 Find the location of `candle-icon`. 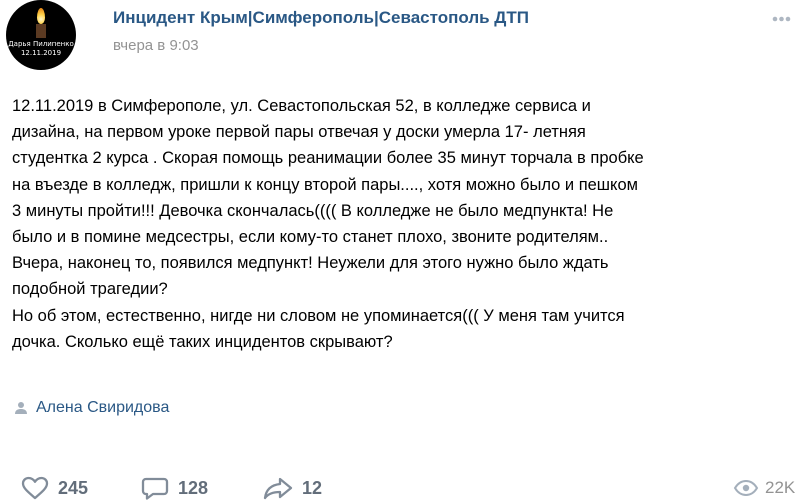

candle-icon is located at coordinates (41, 31).